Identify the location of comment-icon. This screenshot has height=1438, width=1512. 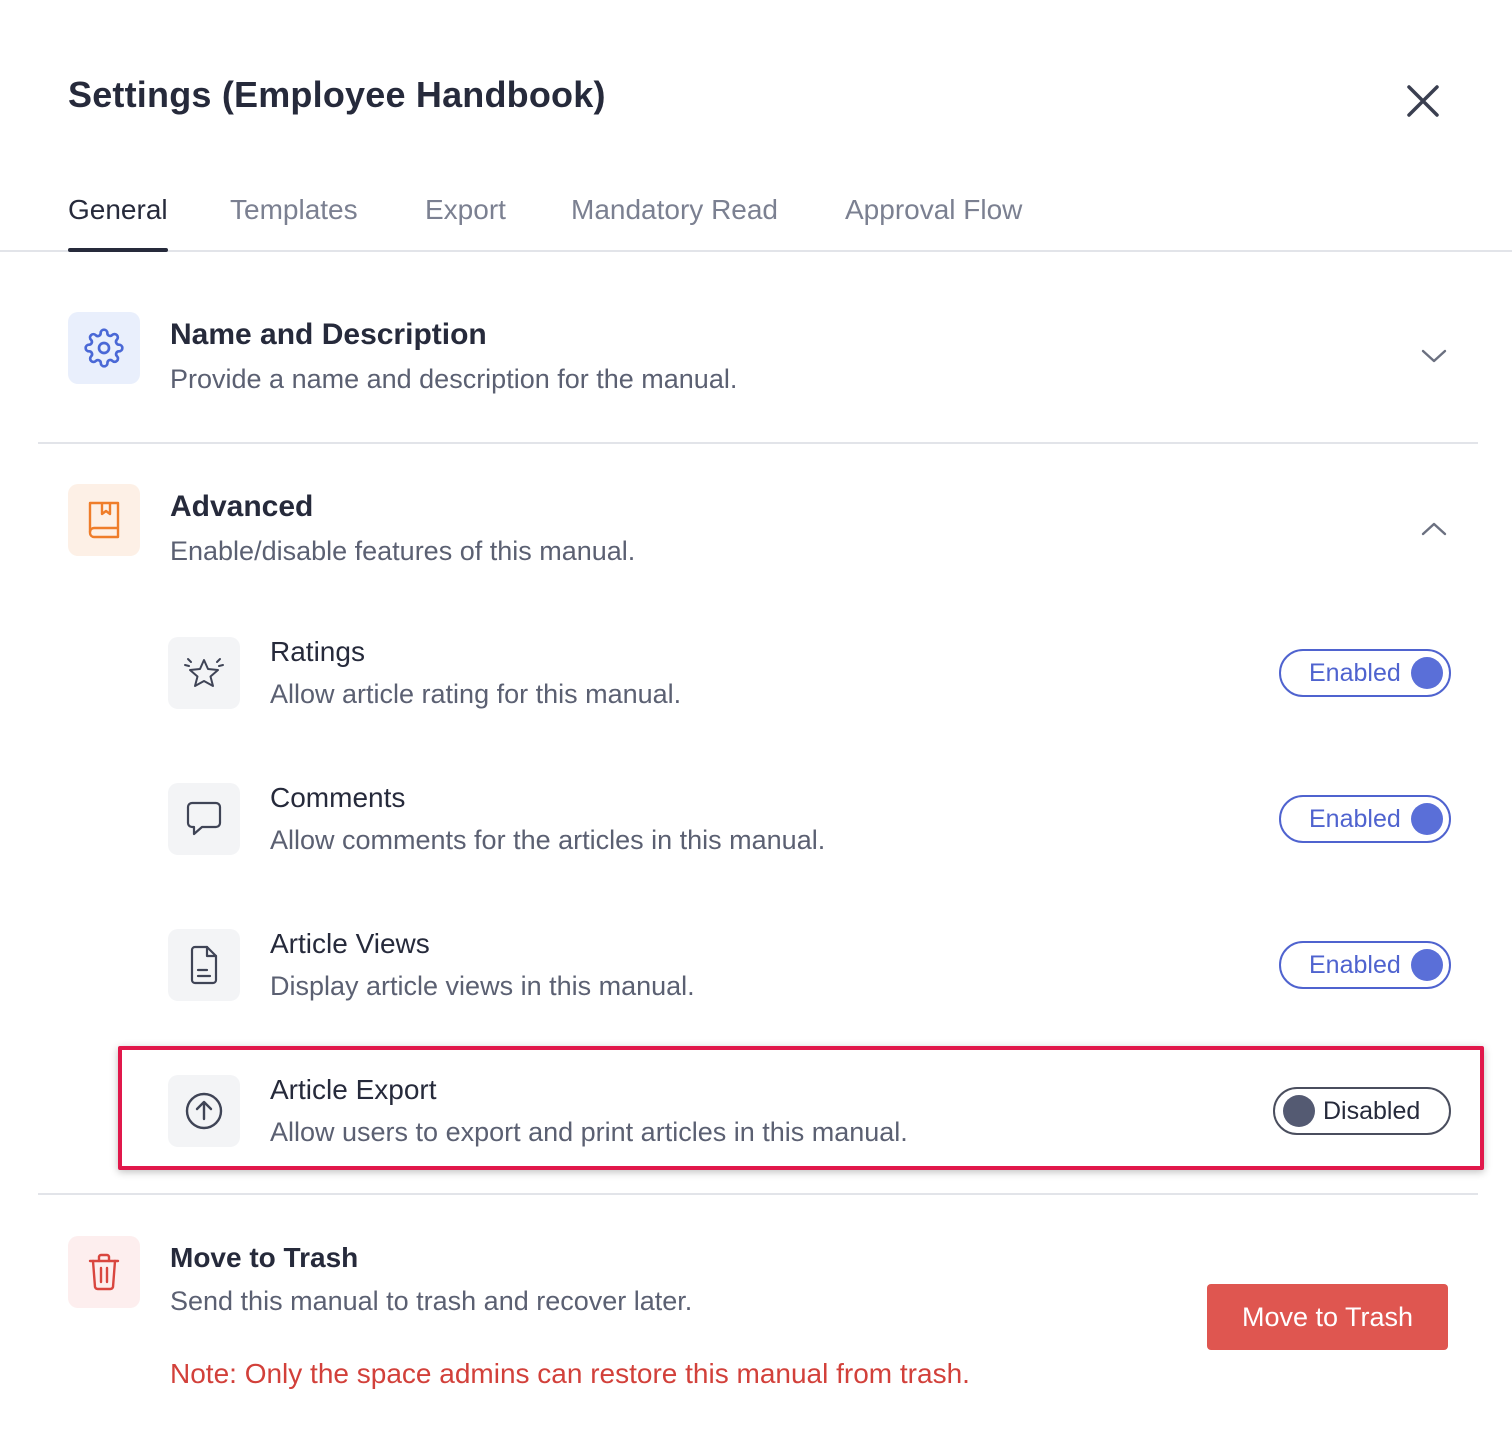
(204, 818).